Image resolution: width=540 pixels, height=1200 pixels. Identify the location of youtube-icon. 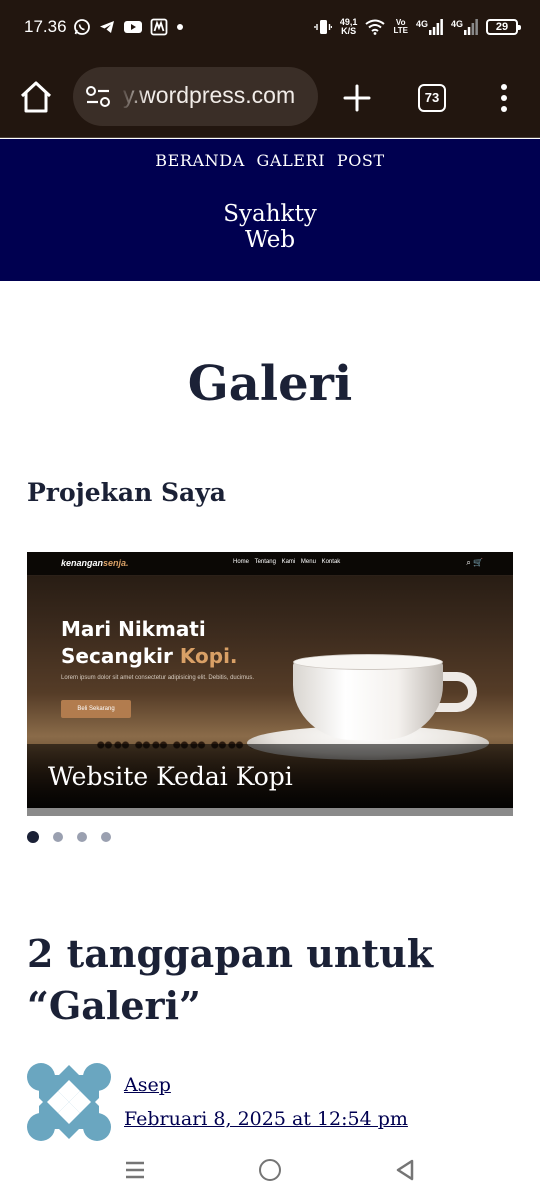
(133, 27).